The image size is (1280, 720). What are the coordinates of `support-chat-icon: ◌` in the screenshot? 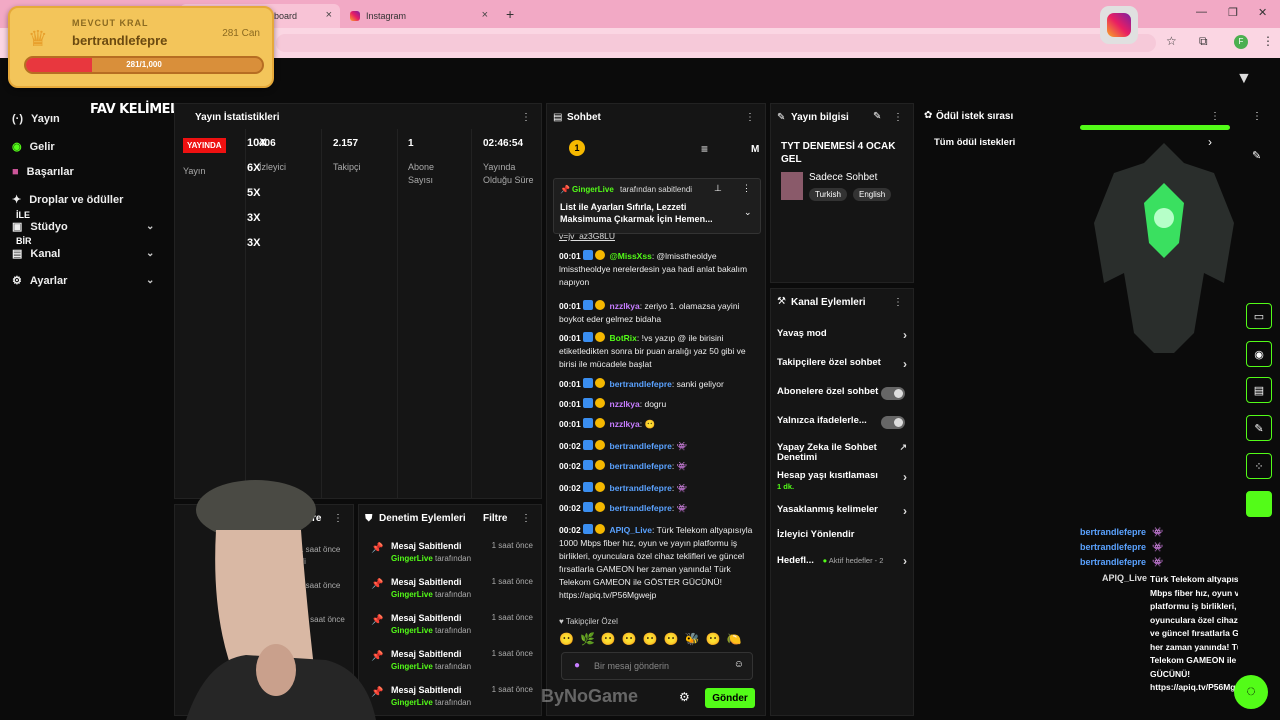 It's located at (1251, 692).